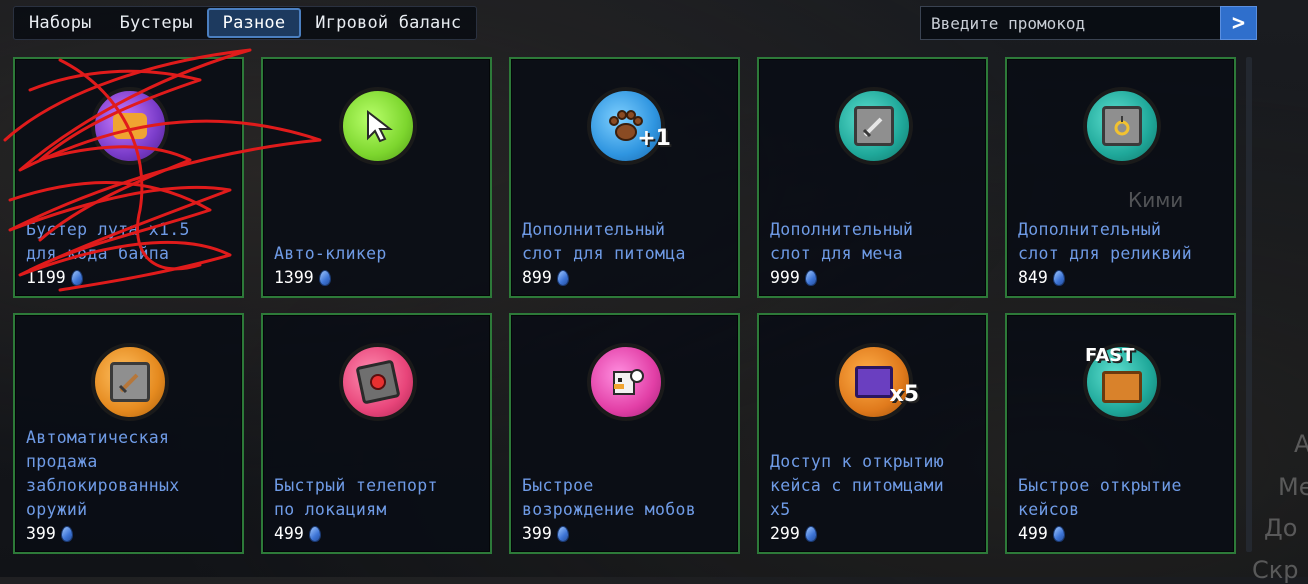 The height and width of the screenshot is (584, 1308). I want to click on background-text: Скр, so click(1275, 570).